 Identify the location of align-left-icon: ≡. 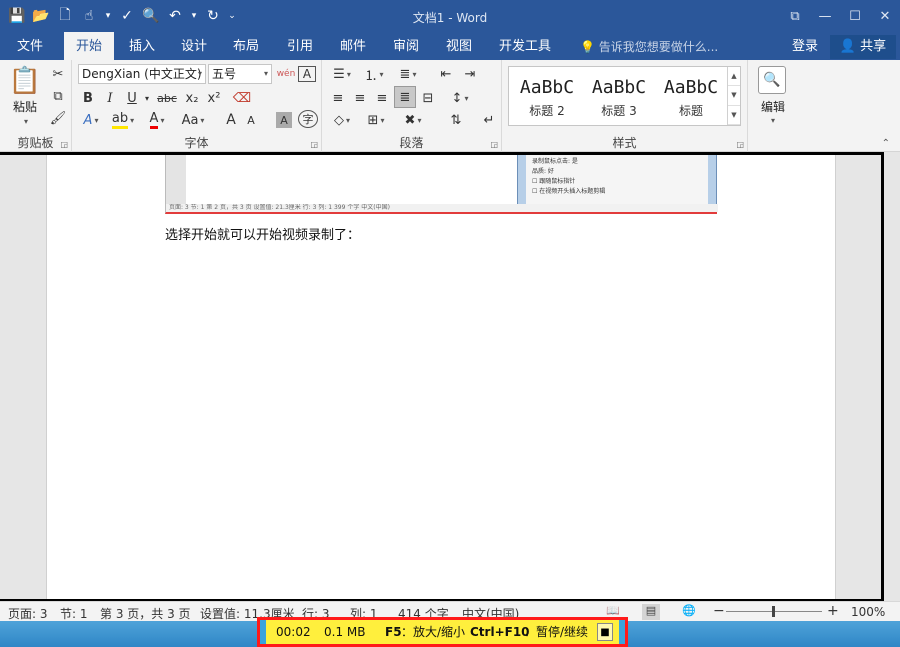
(338, 98).